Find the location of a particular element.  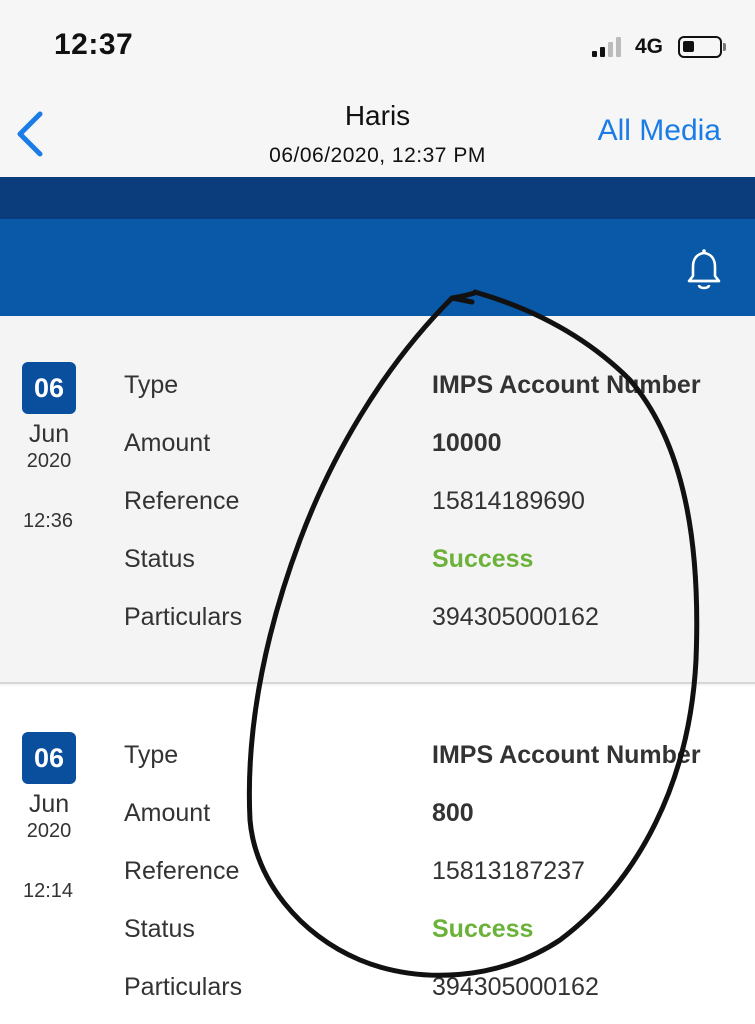

battery-cap is located at coordinates (724, 47).